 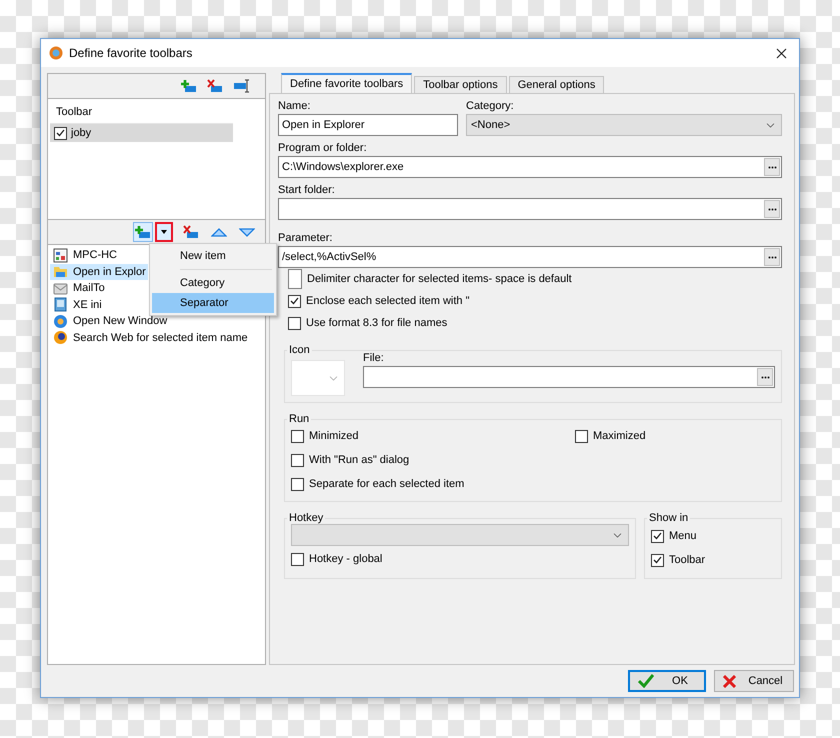 What do you see at coordinates (219, 232) in the screenshot?
I see `up-arrow-icon` at bounding box center [219, 232].